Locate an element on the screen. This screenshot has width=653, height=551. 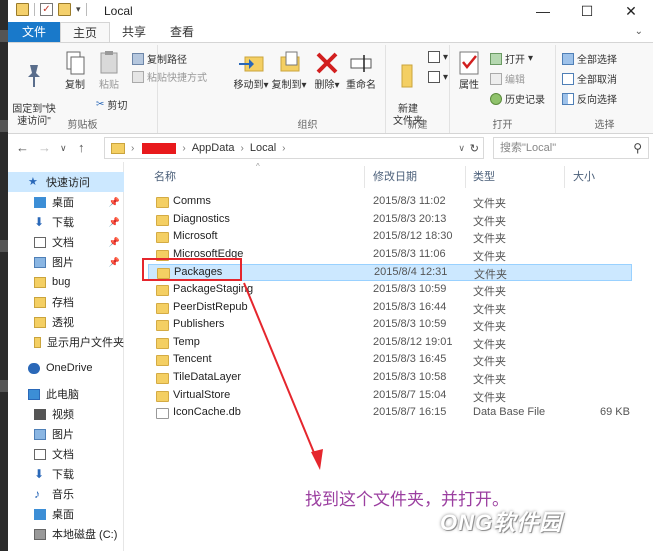
sidebar-item-perspective: 透视 is located at coordinates (66, 322).